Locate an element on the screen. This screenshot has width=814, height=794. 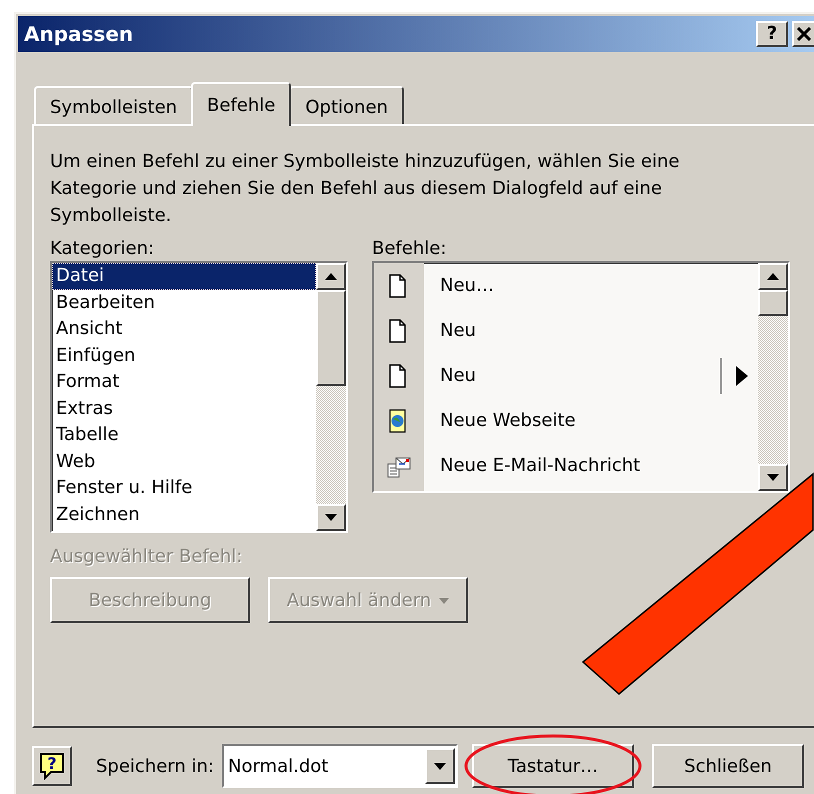
category-item: Extras is located at coordinates (184, 409).